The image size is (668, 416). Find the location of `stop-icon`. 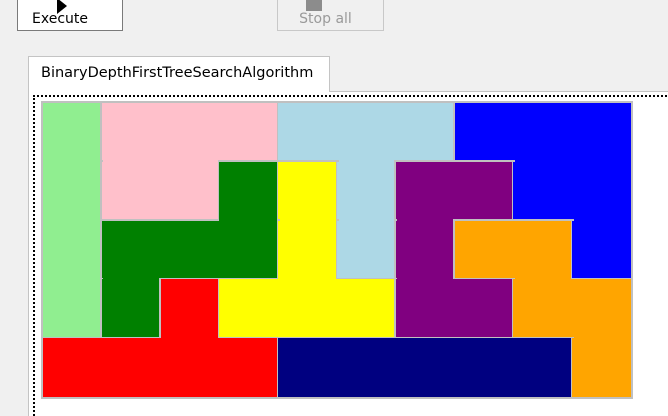

stop-icon is located at coordinates (314, 5).